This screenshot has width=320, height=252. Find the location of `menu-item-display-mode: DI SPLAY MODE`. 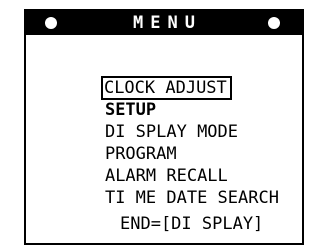

menu-item-display-mode: DI SPLAY MODE is located at coordinates (170, 120).